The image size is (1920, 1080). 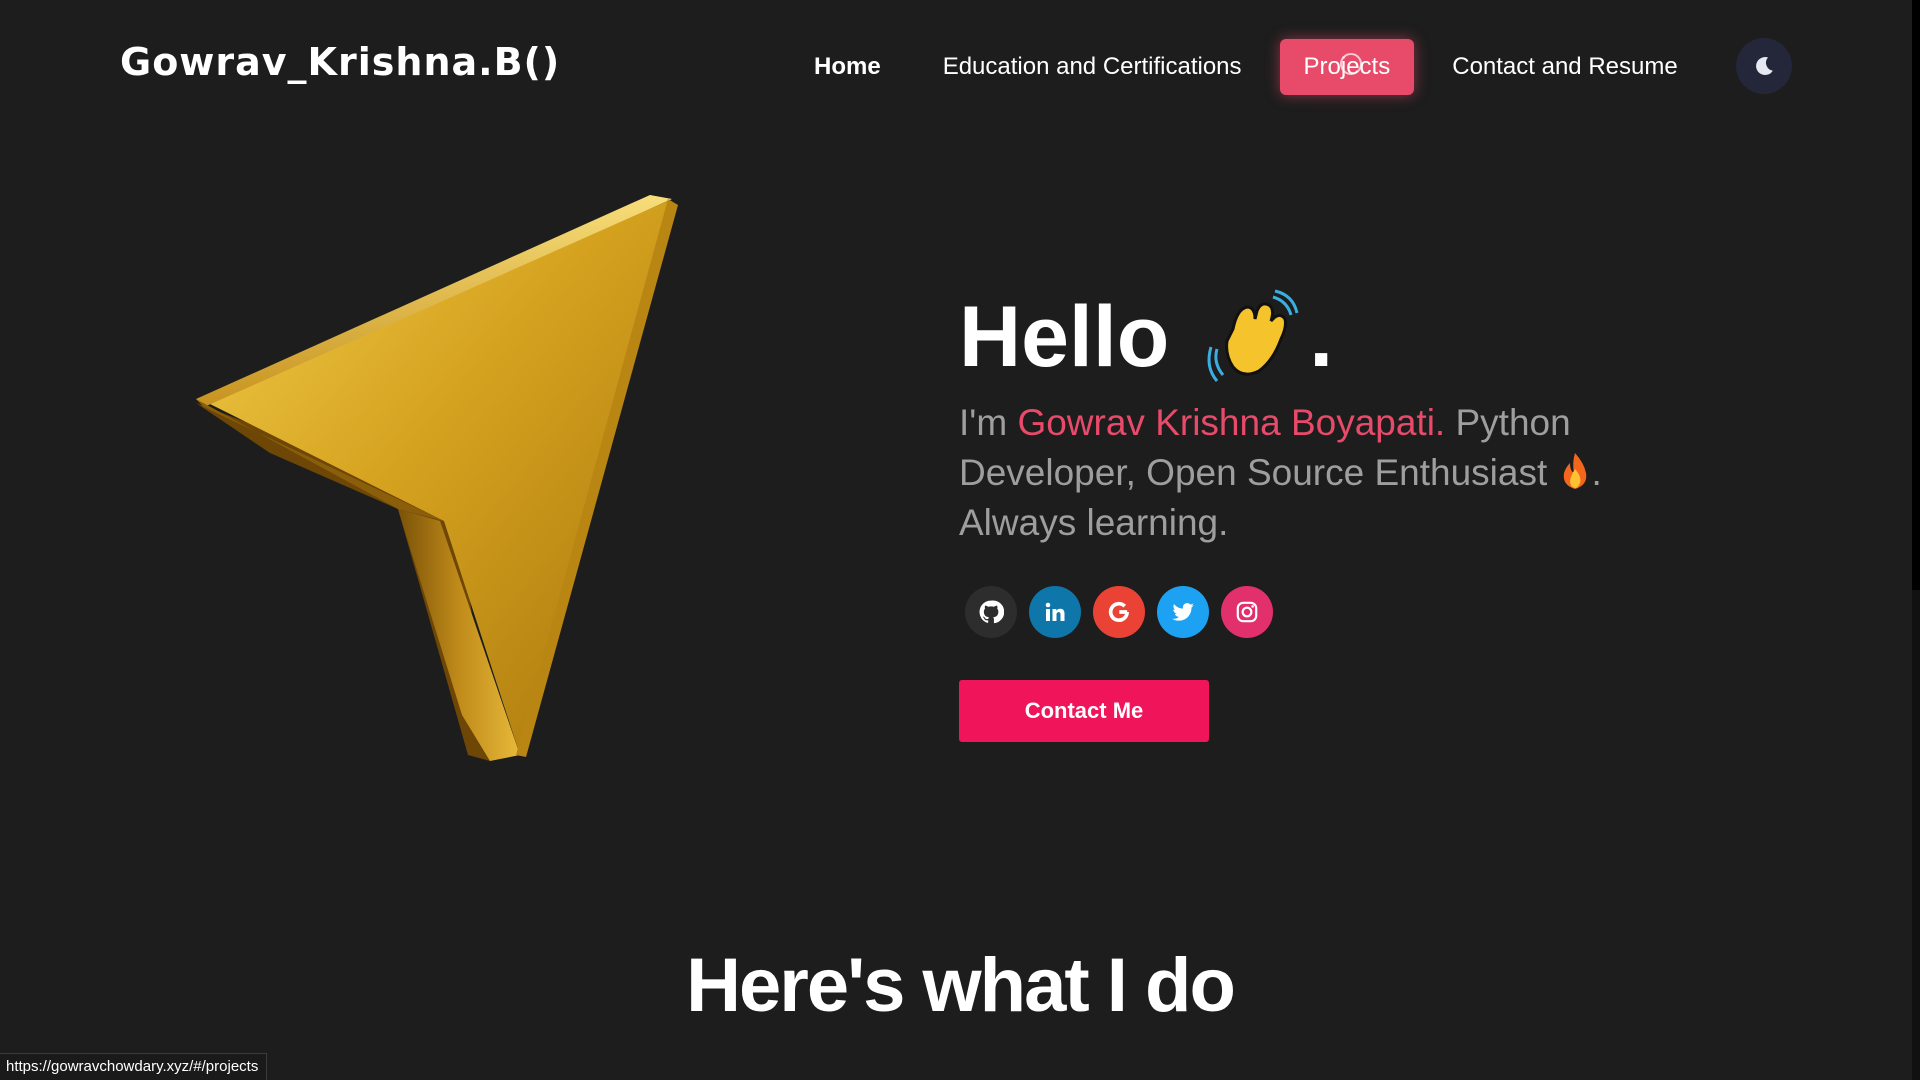 I want to click on page-scrollbar, so click(x=1916, y=540).